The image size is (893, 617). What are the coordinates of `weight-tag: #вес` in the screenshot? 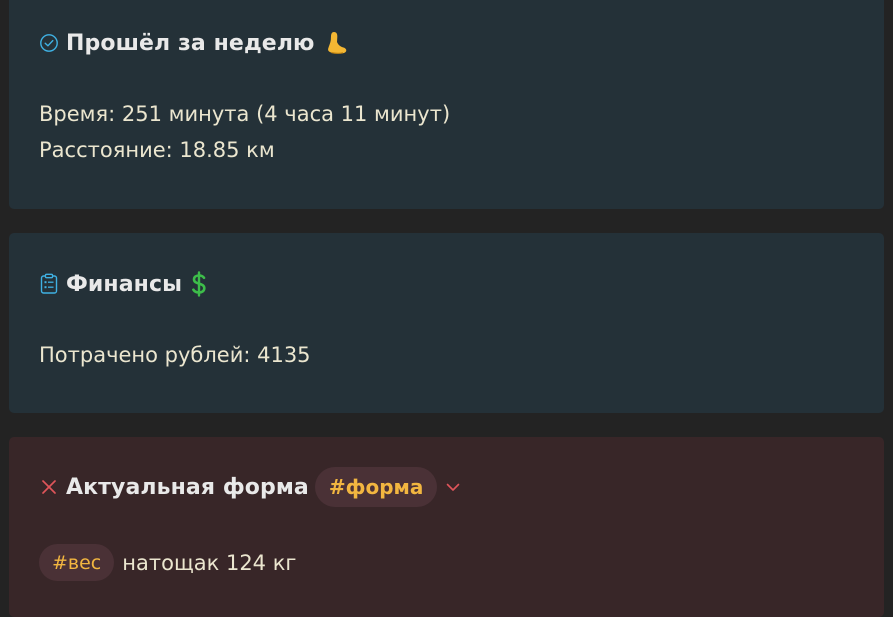 It's located at (77, 562).